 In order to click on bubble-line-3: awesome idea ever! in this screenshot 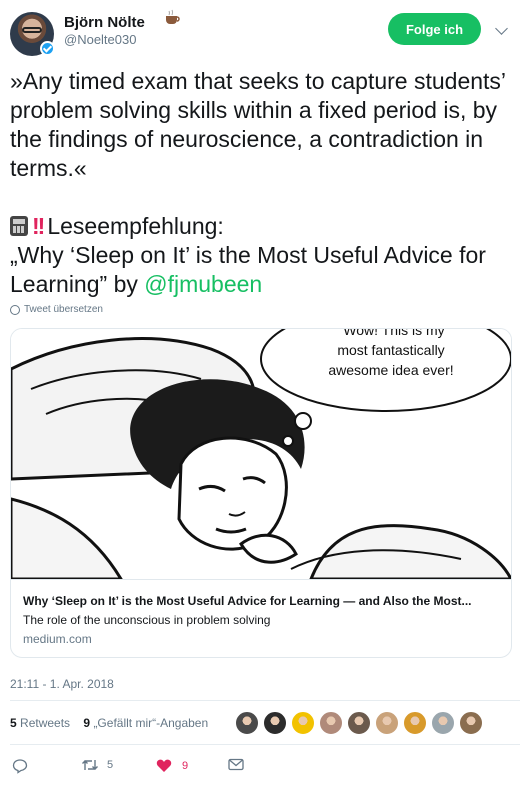, I will do `click(390, 370)`.